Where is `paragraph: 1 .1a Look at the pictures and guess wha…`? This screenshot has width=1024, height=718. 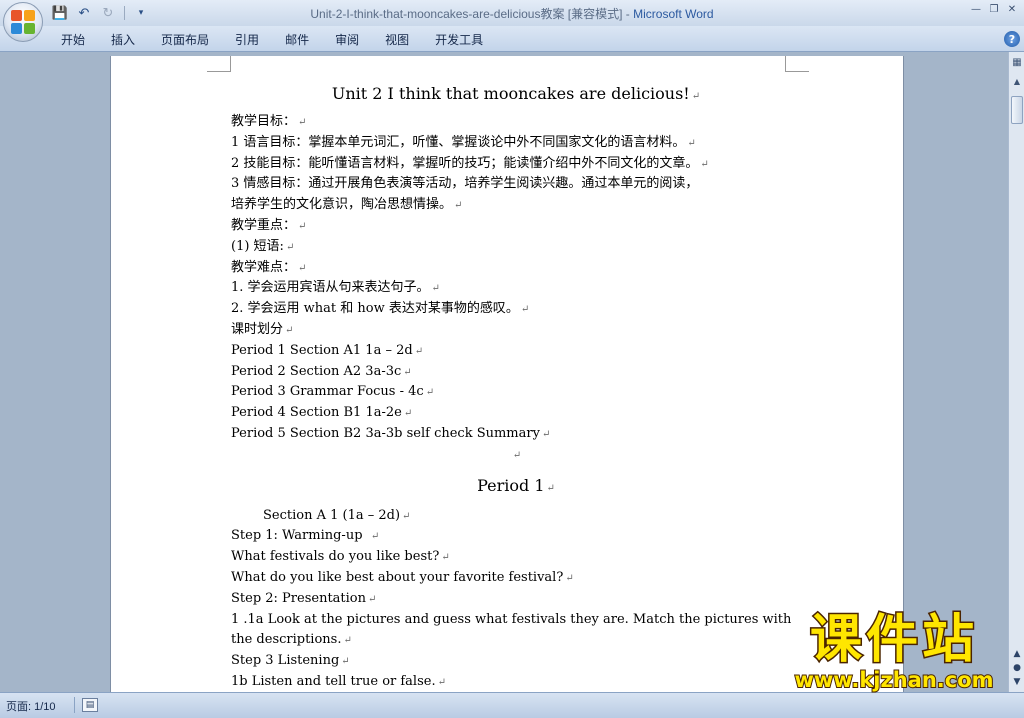 paragraph: 1 .1a Look at the pictures and guess wha… is located at coordinates (511, 619).